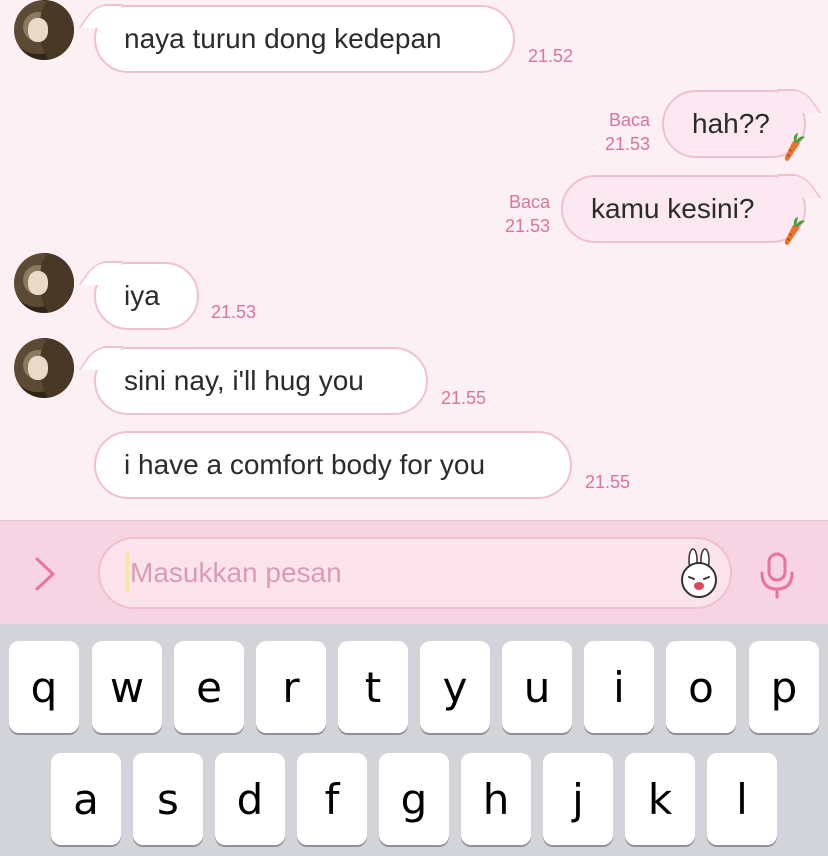 This screenshot has width=828, height=856. I want to click on message-text: i have a comfort body for you, so click(305, 464).